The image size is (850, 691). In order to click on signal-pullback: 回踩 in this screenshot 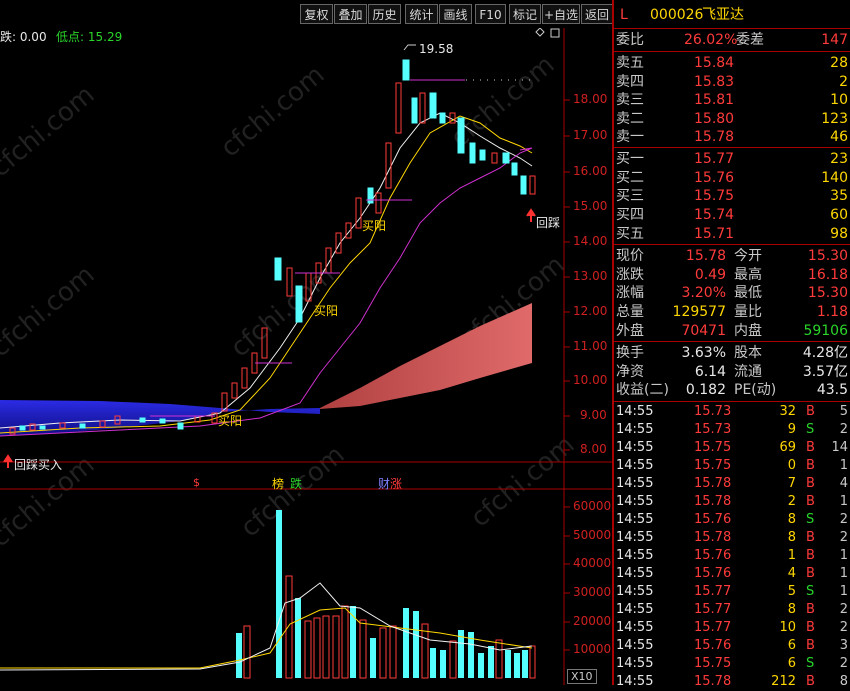, I will do `click(548, 223)`.